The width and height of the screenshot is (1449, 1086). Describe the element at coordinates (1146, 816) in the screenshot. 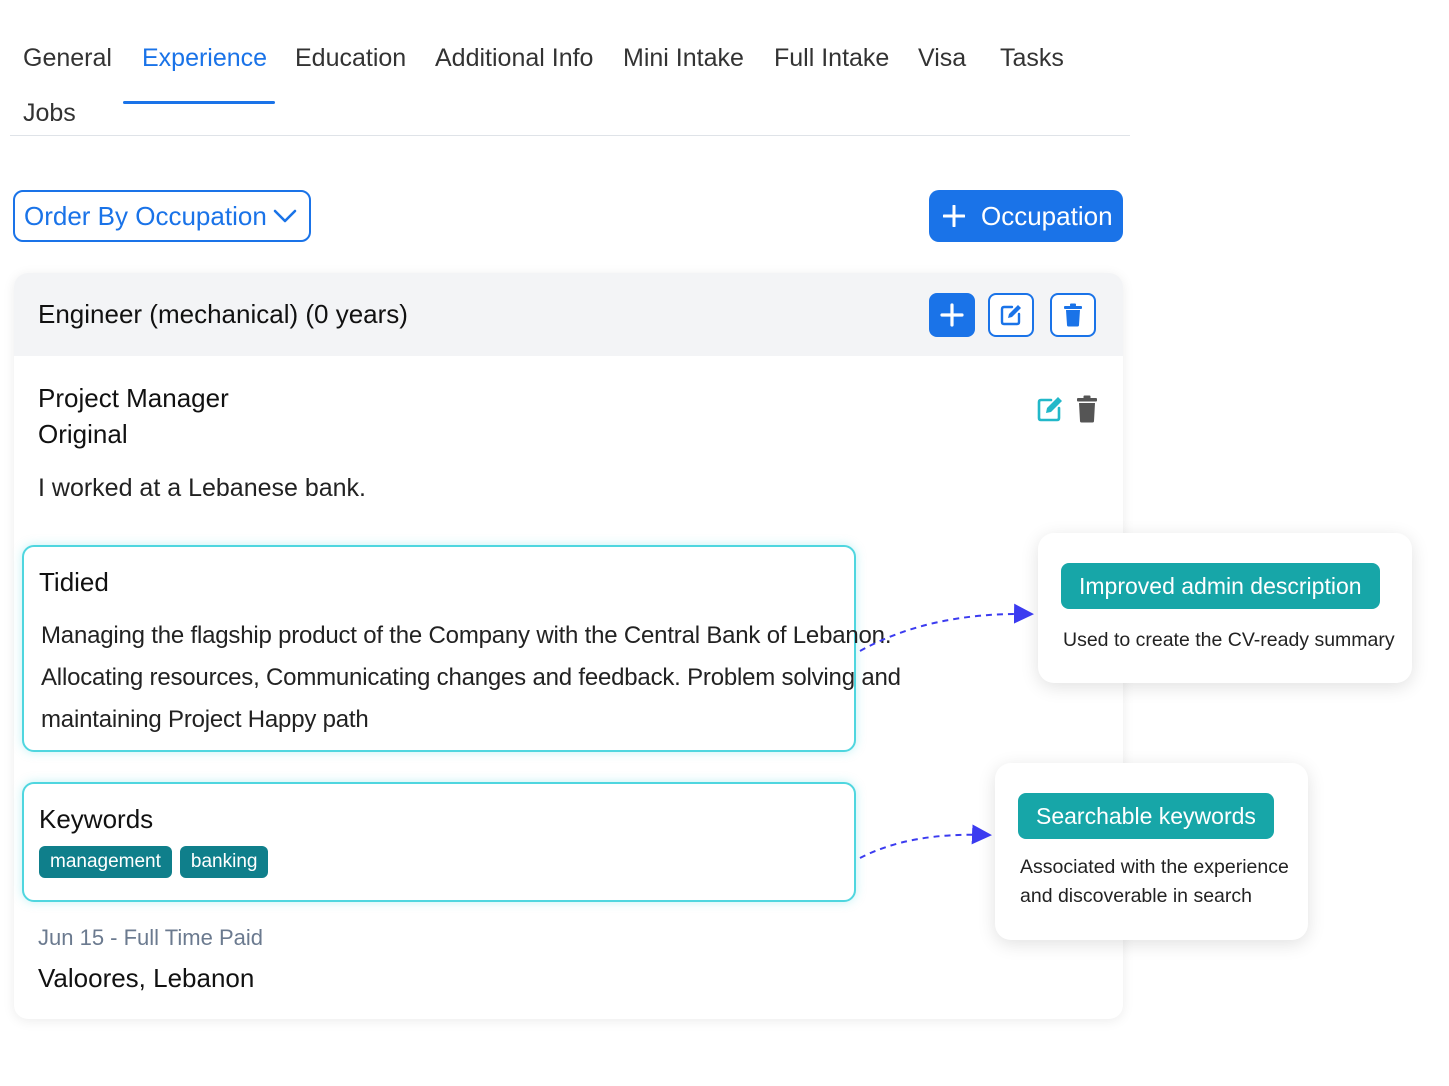

I see `searchable-keywords-badge: Searchable keywords` at that location.